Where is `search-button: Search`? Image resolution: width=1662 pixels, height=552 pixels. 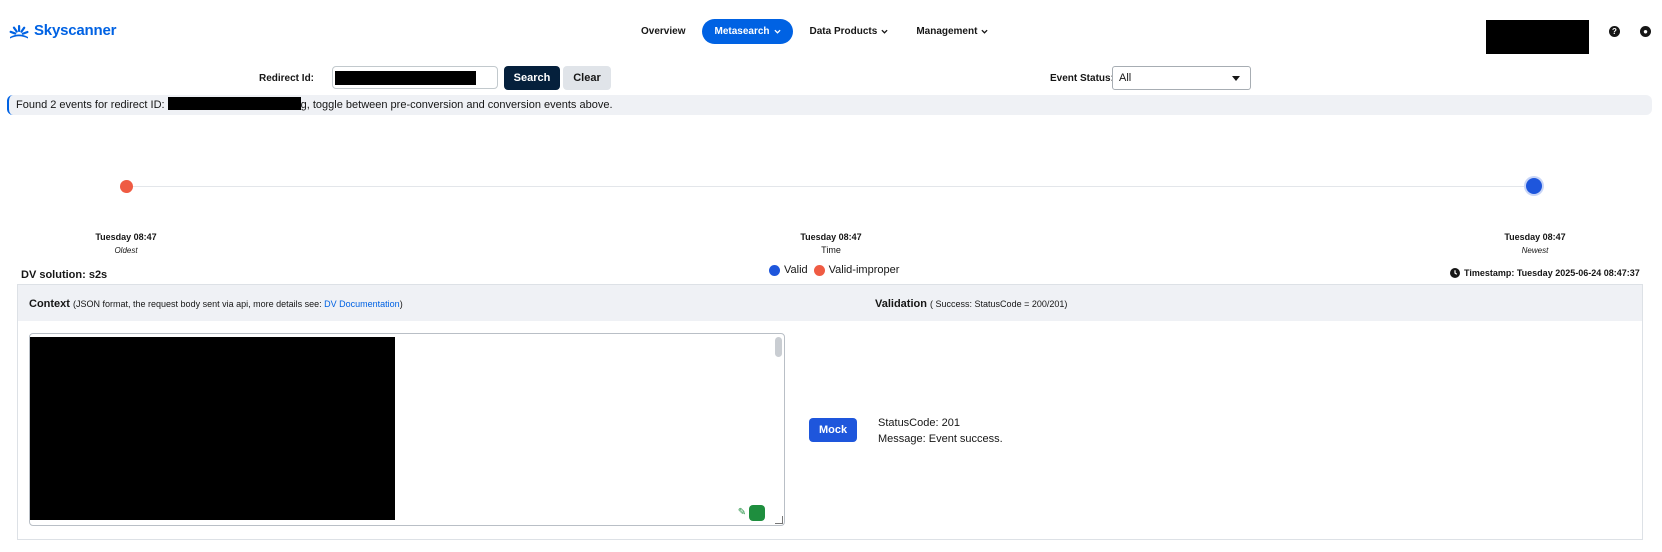
search-button: Search is located at coordinates (532, 78).